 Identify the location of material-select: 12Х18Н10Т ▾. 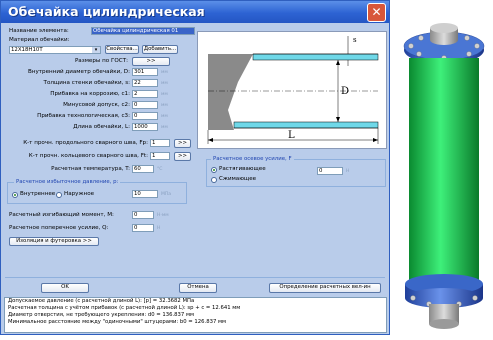
(55, 50).